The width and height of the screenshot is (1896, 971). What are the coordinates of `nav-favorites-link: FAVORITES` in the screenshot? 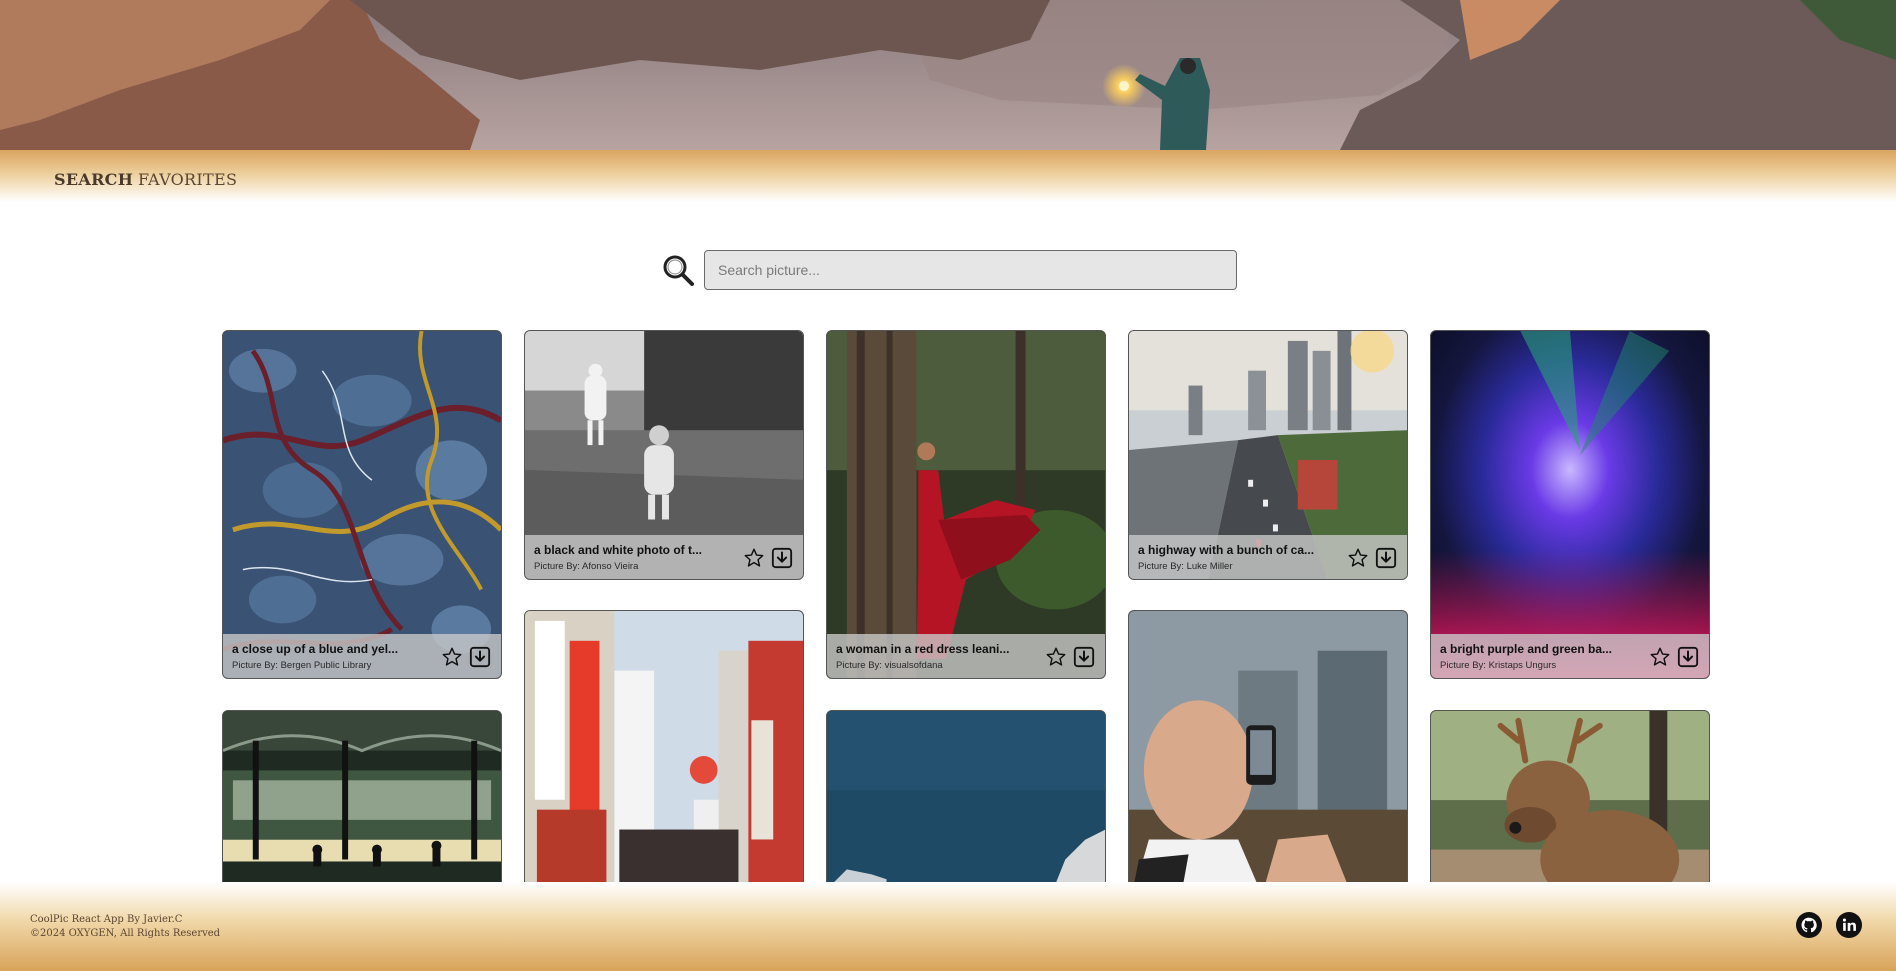 It's located at (187, 179).